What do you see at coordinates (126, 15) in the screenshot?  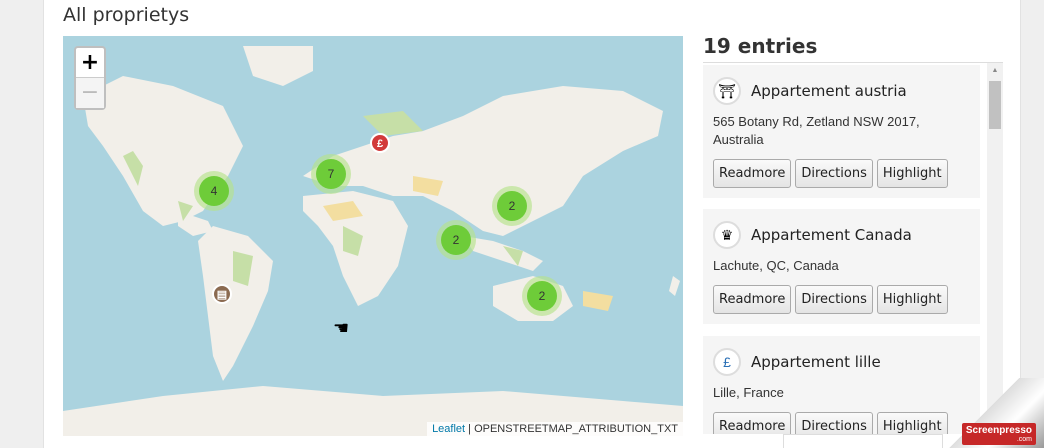 I see `page-title: All proprietys` at bounding box center [126, 15].